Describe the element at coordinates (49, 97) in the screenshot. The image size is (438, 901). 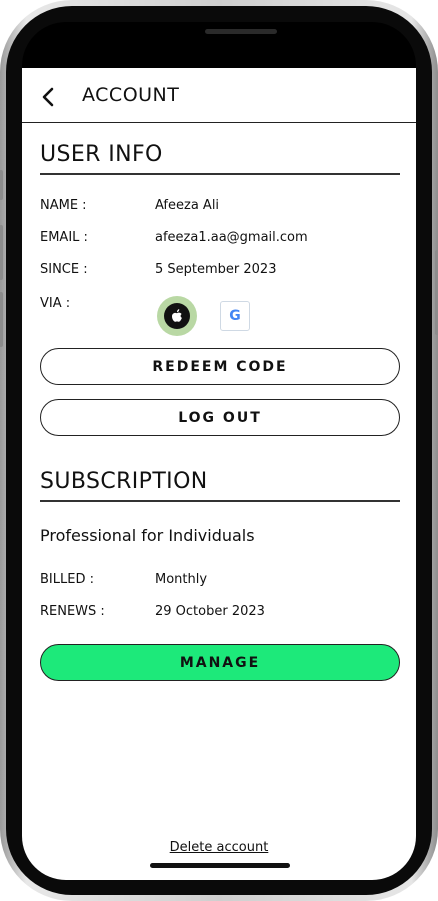
I see `chevron-left-icon` at that location.